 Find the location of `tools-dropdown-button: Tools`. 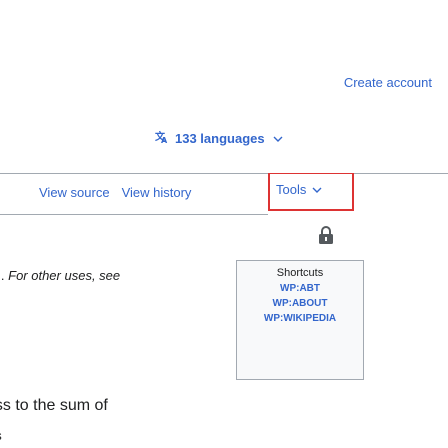

tools-dropdown-button: Tools is located at coordinates (311, 192).